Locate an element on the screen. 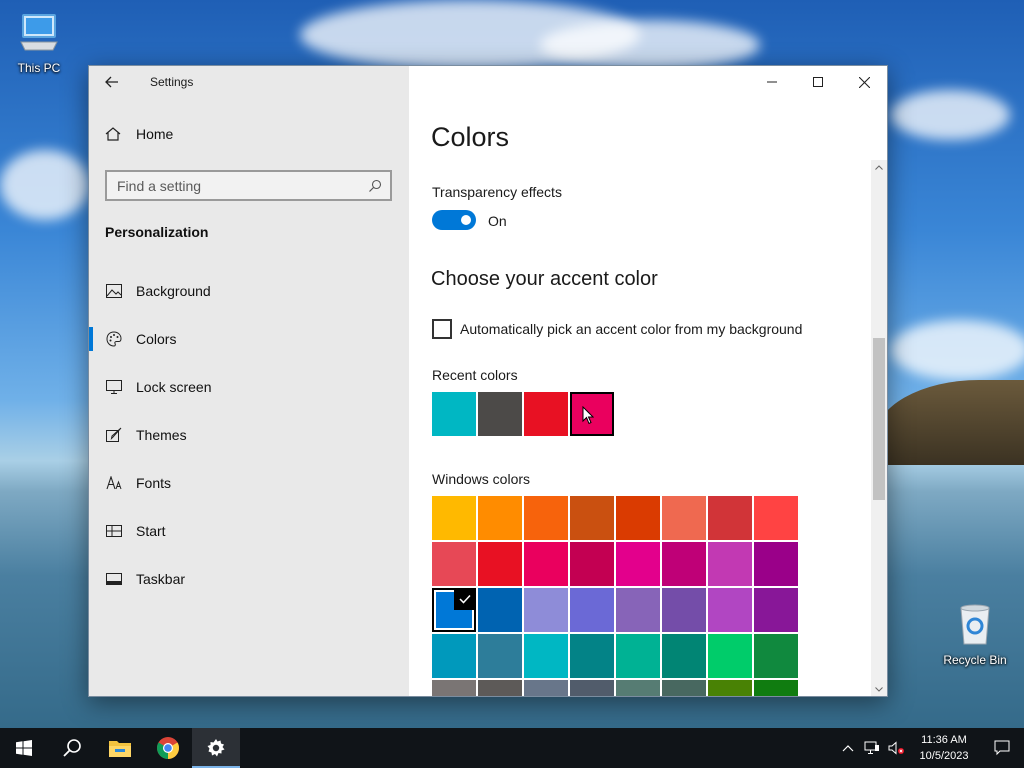 The width and height of the screenshot is (1024, 768). file-explorer-icon is located at coordinates (120, 749).